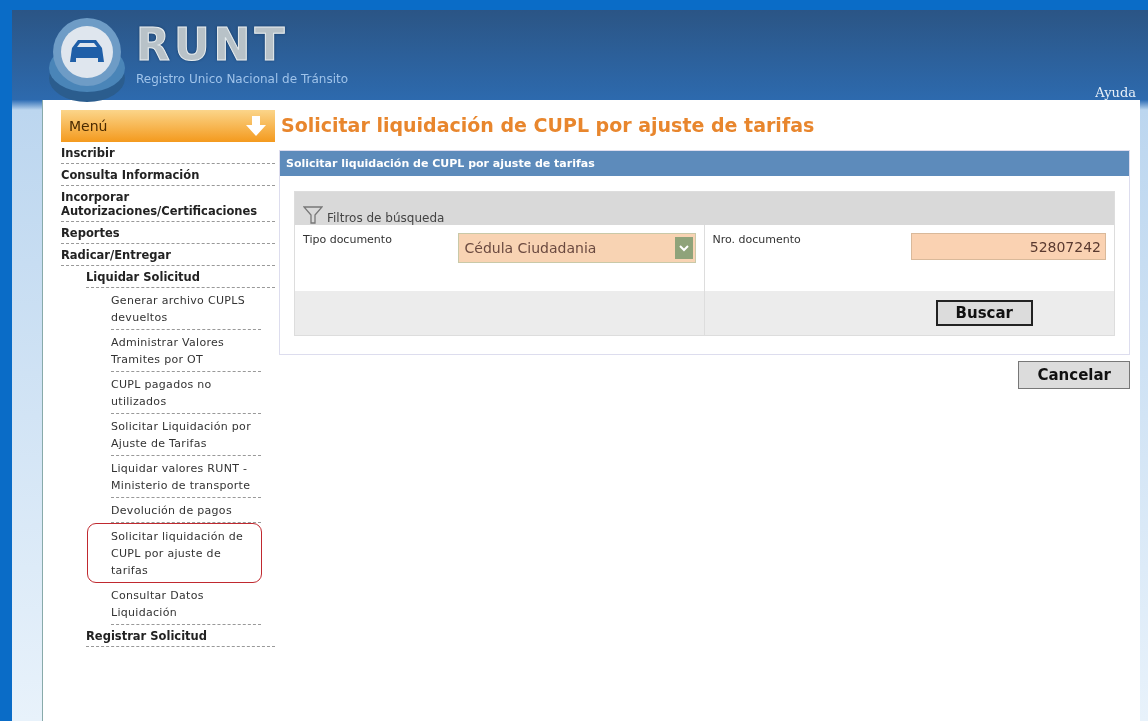 The image size is (1148, 721). I want to click on menu-item: Consultar Datos Liquidación, so click(186, 604).